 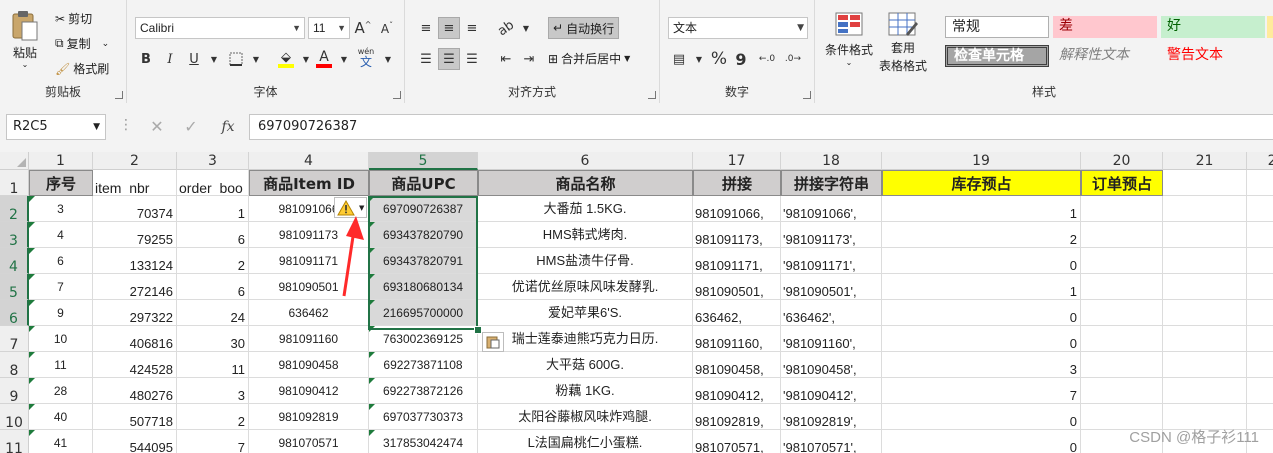 What do you see at coordinates (1122, 161) in the screenshot?
I see `column-header-20: 20` at bounding box center [1122, 161].